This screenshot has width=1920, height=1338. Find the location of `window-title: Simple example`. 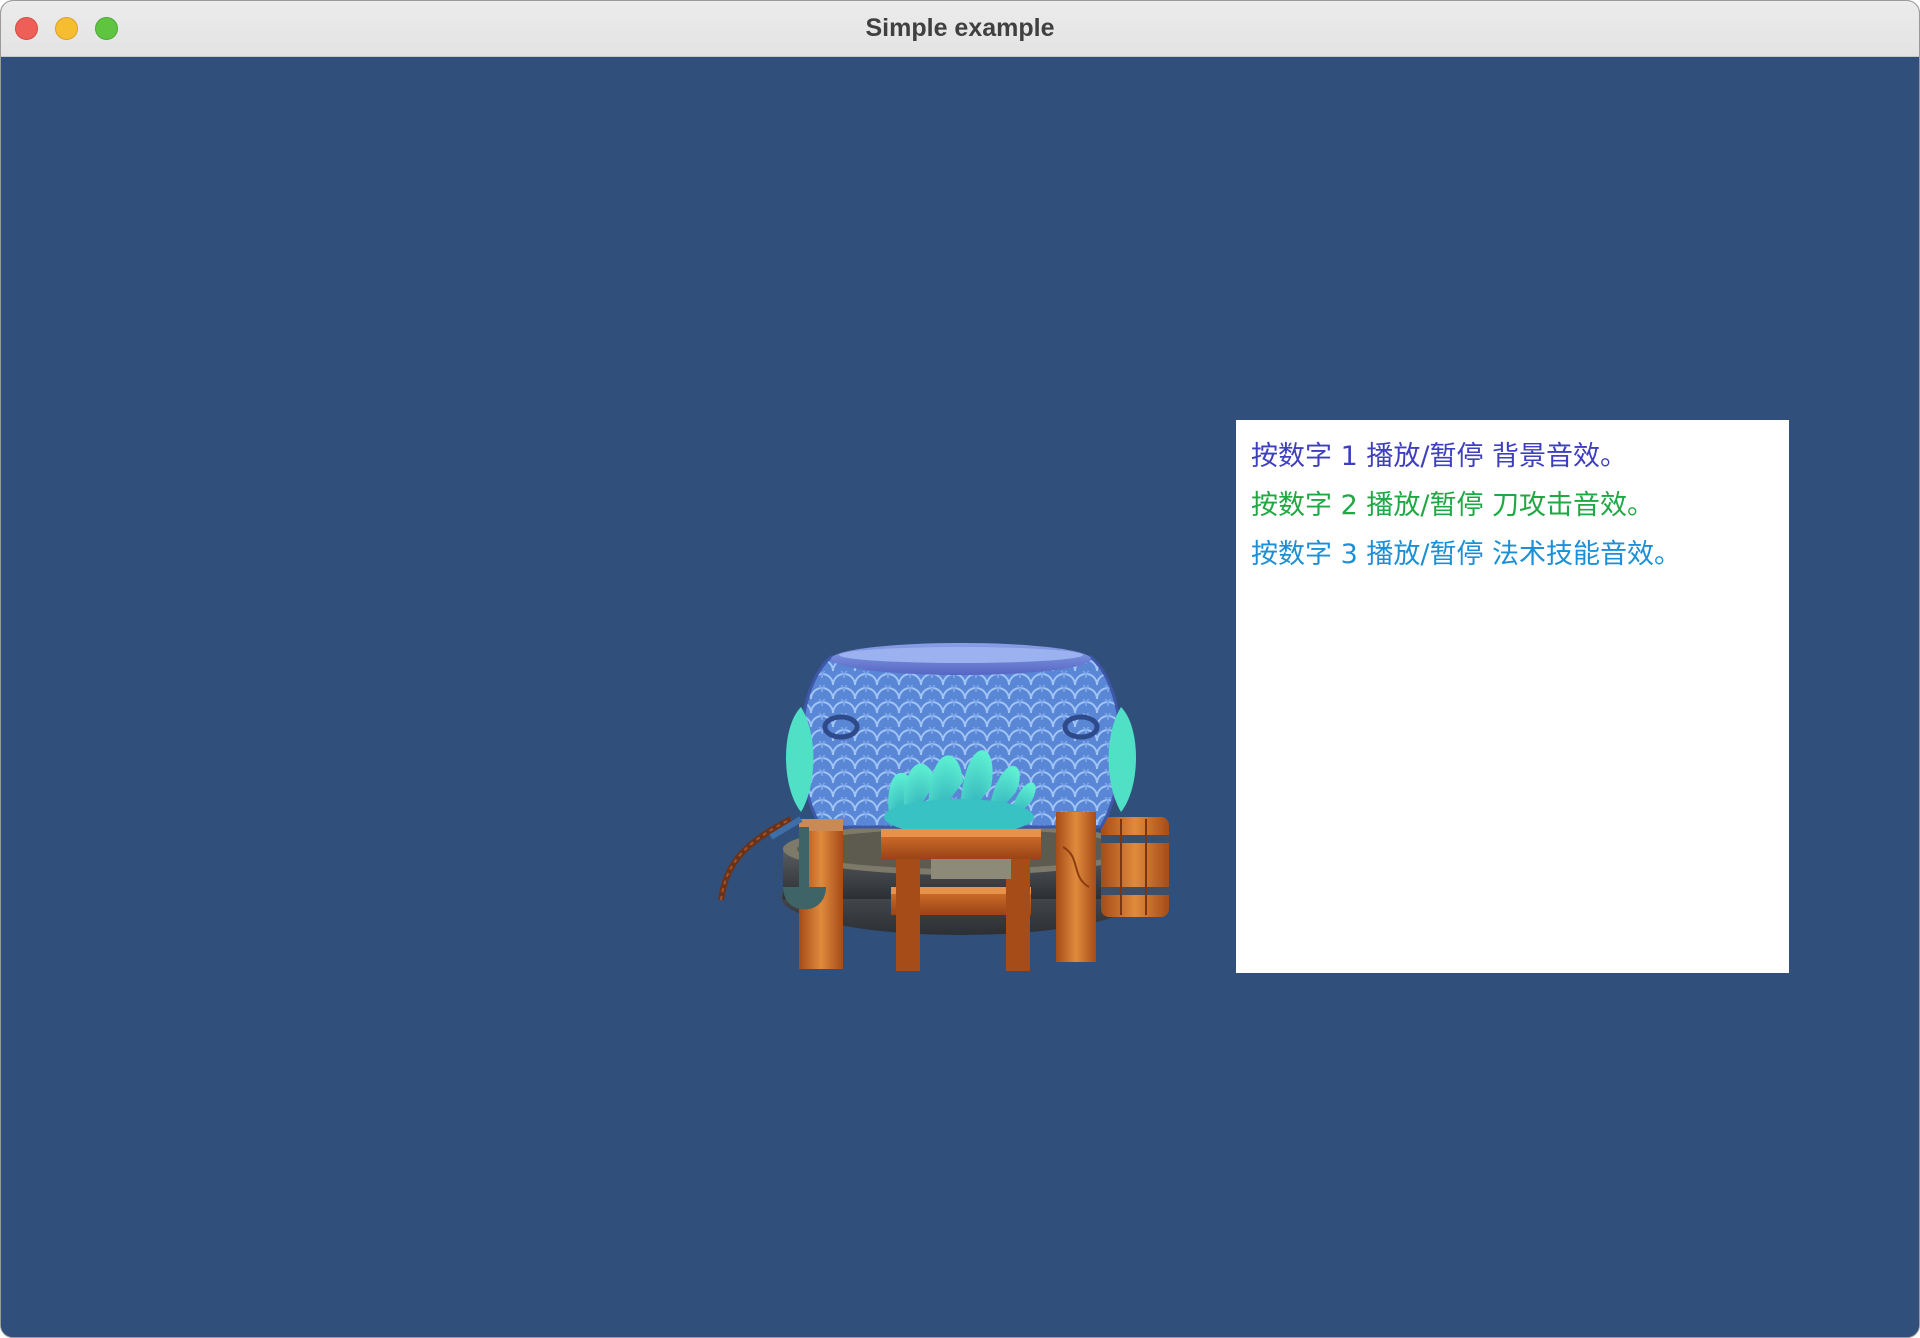

window-title: Simple example is located at coordinates (960, 28).